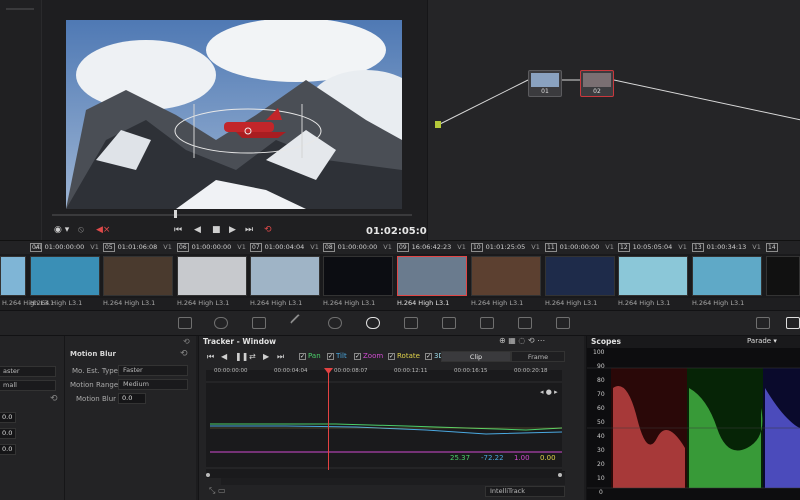 The width and height of the screenshot is (800, 500). What do you see at coordinates (545, 91) in the screenshot?
I see `node-01-label: 01` at bounding box center [545, 91].